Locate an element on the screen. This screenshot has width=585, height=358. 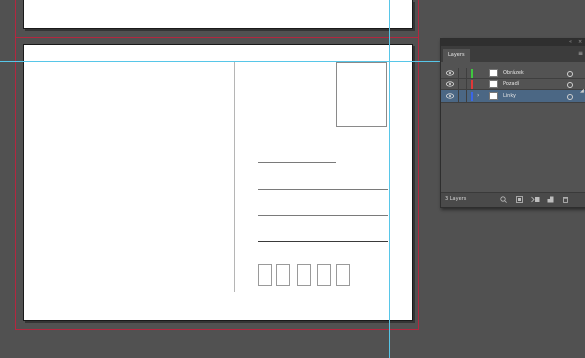
layer-row: Obrázek is located at coordinates (513, 73).